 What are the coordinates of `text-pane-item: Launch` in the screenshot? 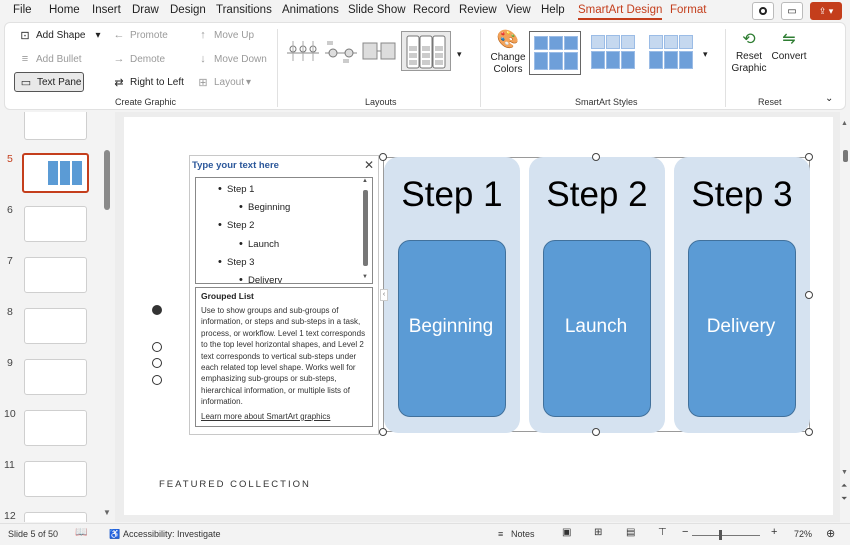 It's located at (259, 244).